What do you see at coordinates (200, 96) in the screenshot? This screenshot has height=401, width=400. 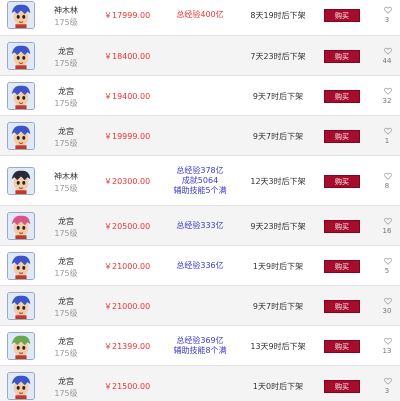 I see `listing-row: 龙宫 175级 ￥19400.00 9天7时后下架 购买 32` at bounding box center [200, 96].